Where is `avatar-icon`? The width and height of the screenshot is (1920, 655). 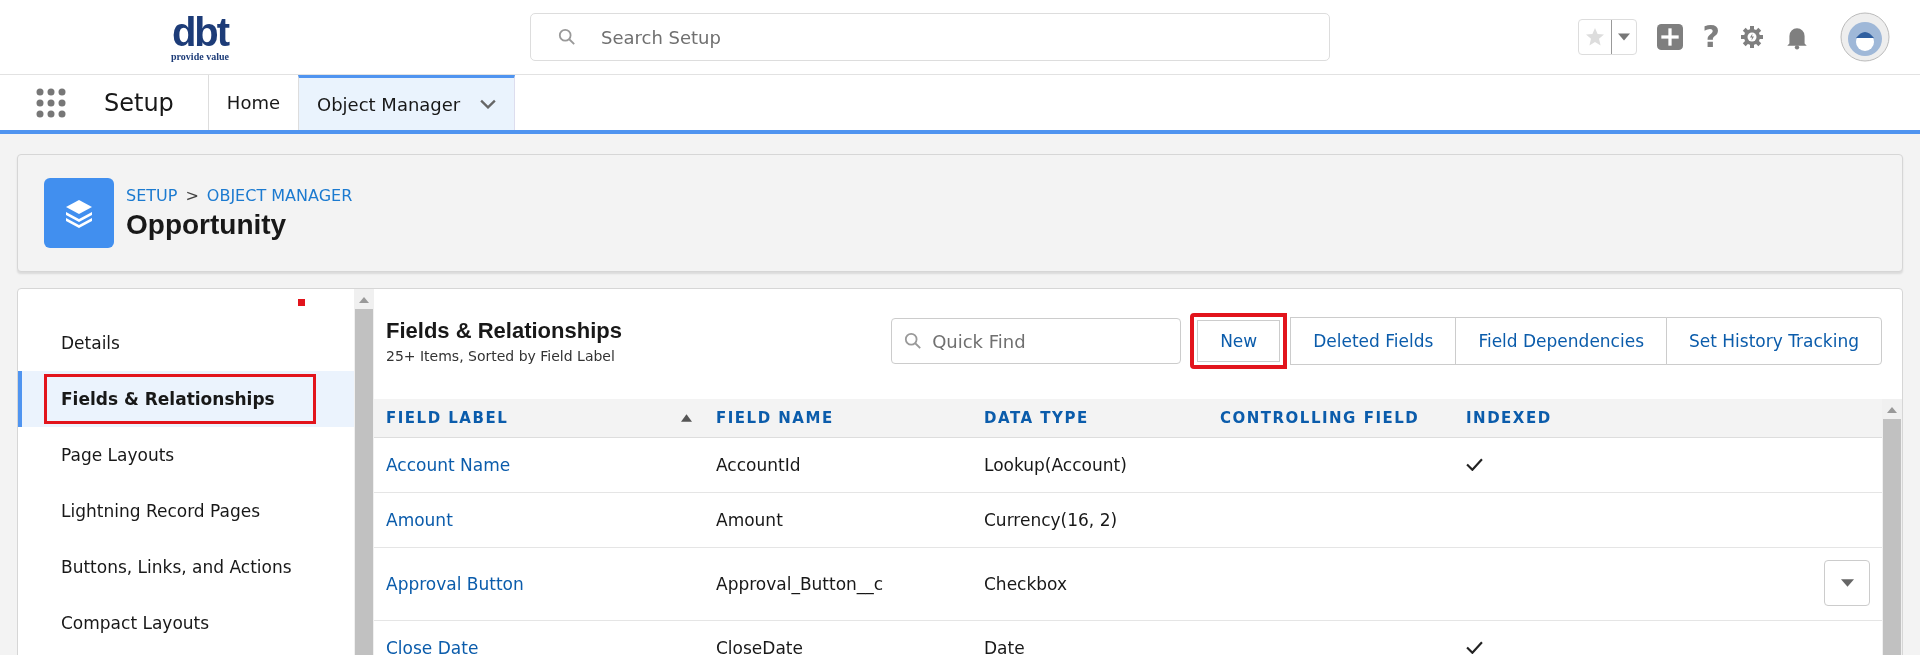
avatar-icon is located at coordinates (1865, 37).